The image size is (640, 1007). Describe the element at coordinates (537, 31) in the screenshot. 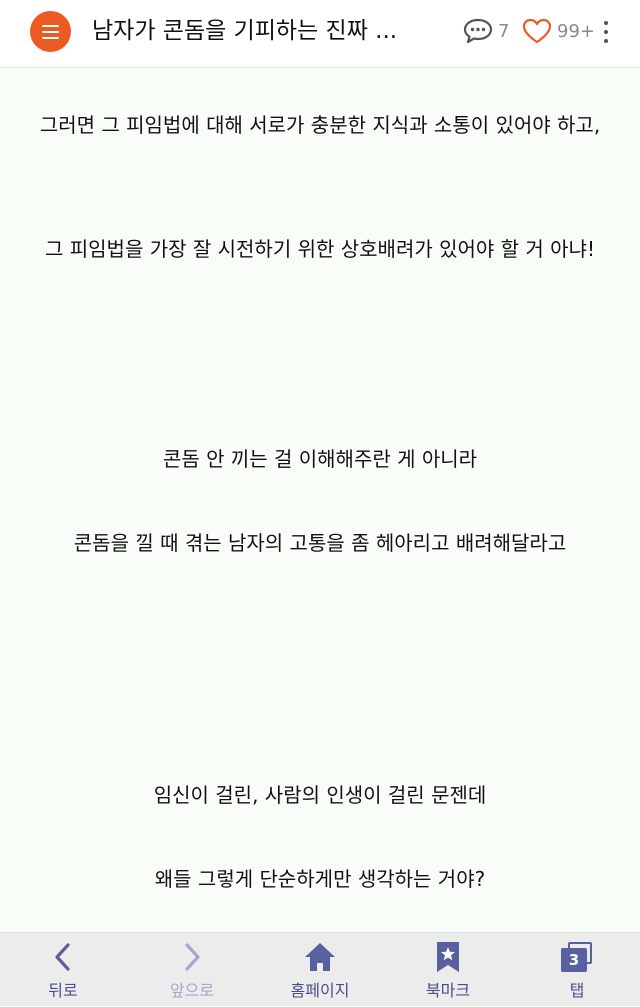

I see `heart-icon` at that location.